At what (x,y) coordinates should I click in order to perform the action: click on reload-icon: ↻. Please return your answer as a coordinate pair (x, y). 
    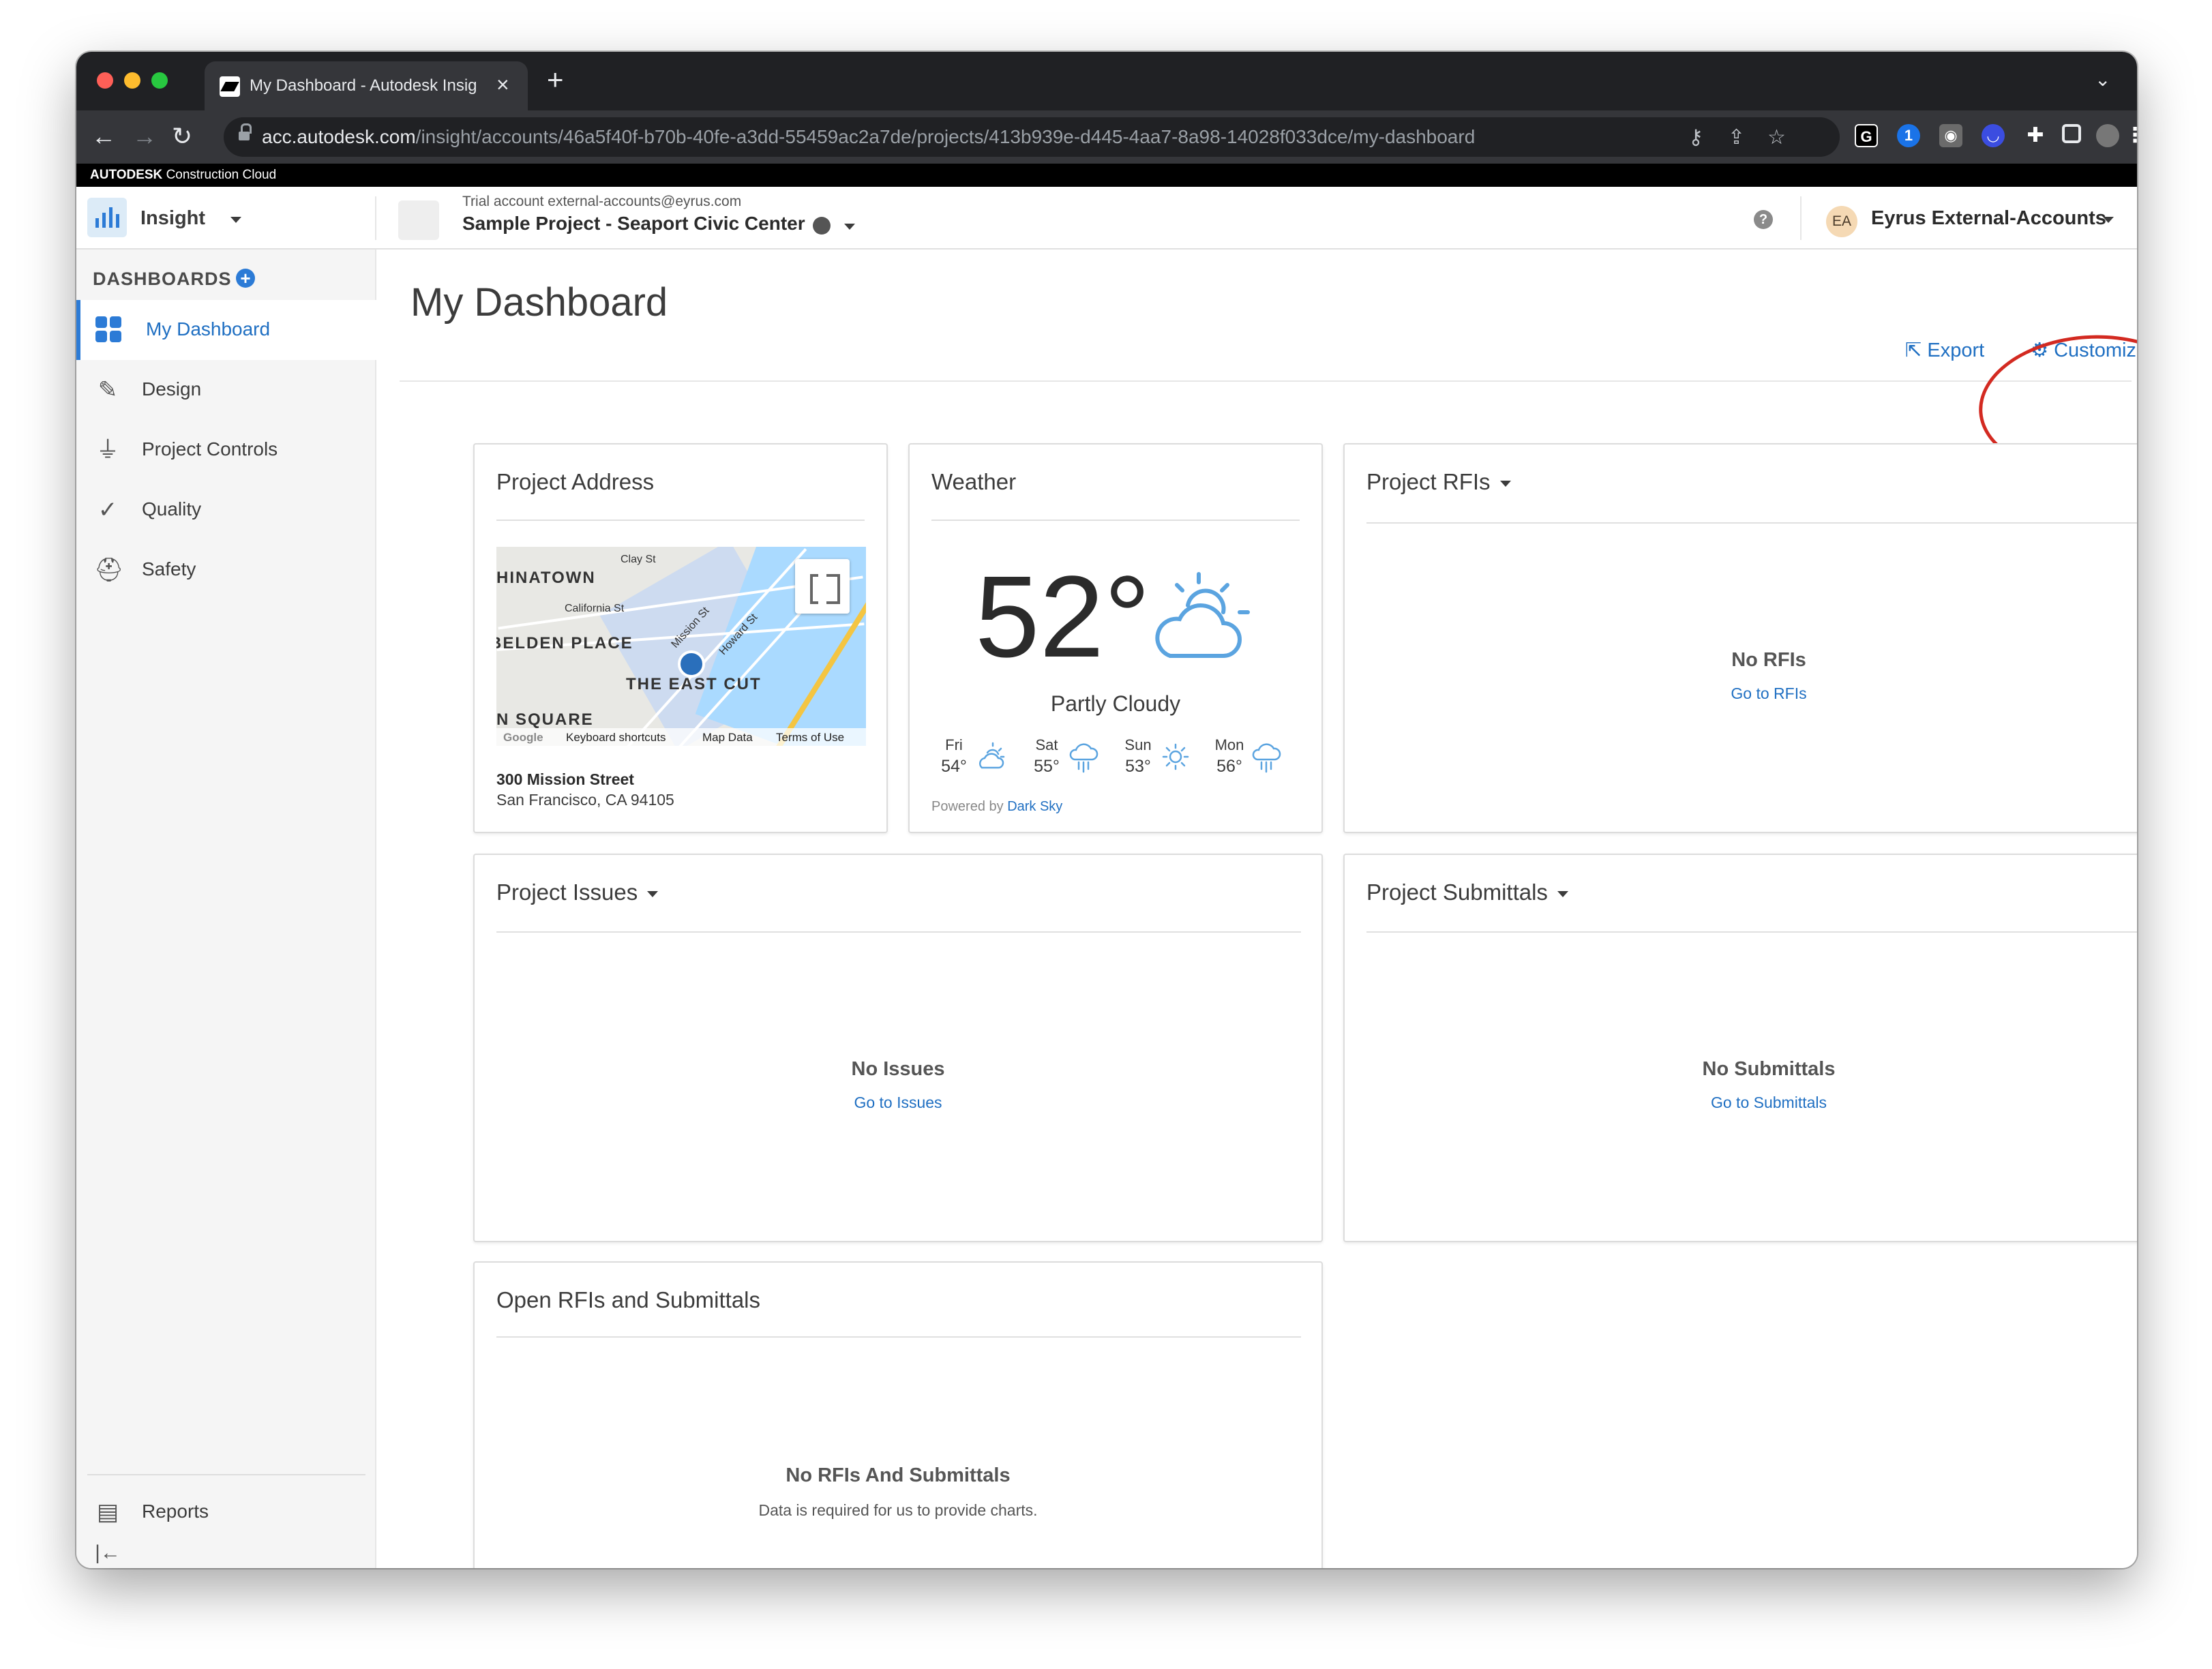
    Looking at the image, I should click on (182, 136).